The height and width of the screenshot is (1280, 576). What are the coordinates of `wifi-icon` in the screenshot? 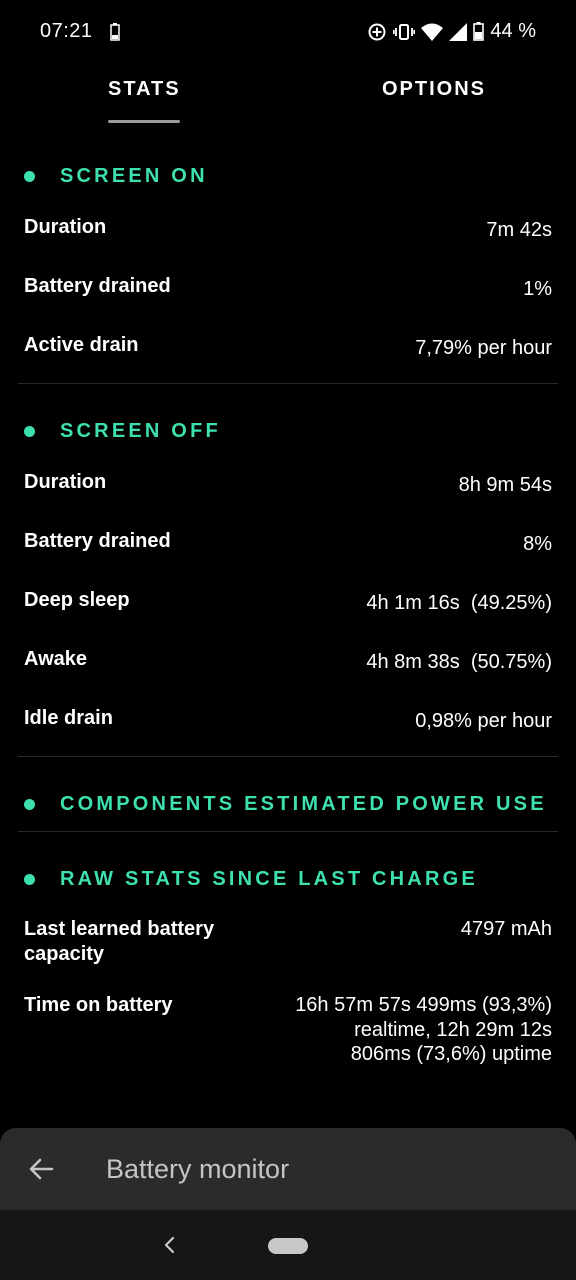 It's located at (432, 32).